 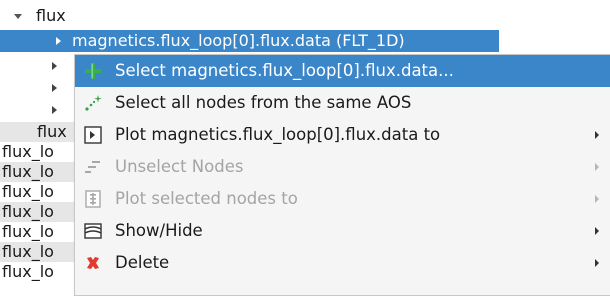 I want to click on menu-item-label: Plot magnetics.flux_loop[0].flux.data to, so click(x=278, y=134).